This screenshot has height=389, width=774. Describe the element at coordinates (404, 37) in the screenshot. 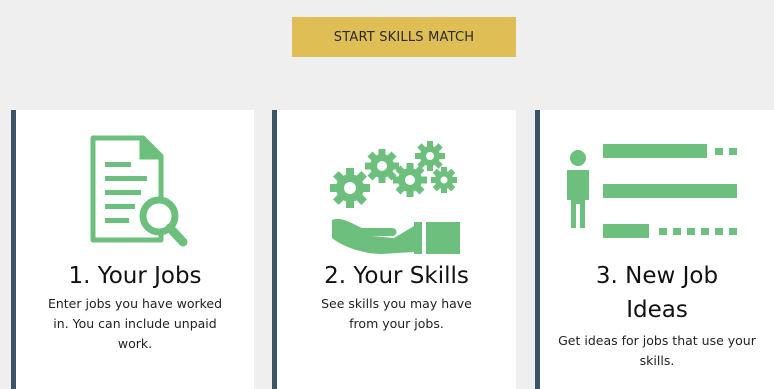

I see `start-skills-match-button: START SKILLS MATCH` at that location.